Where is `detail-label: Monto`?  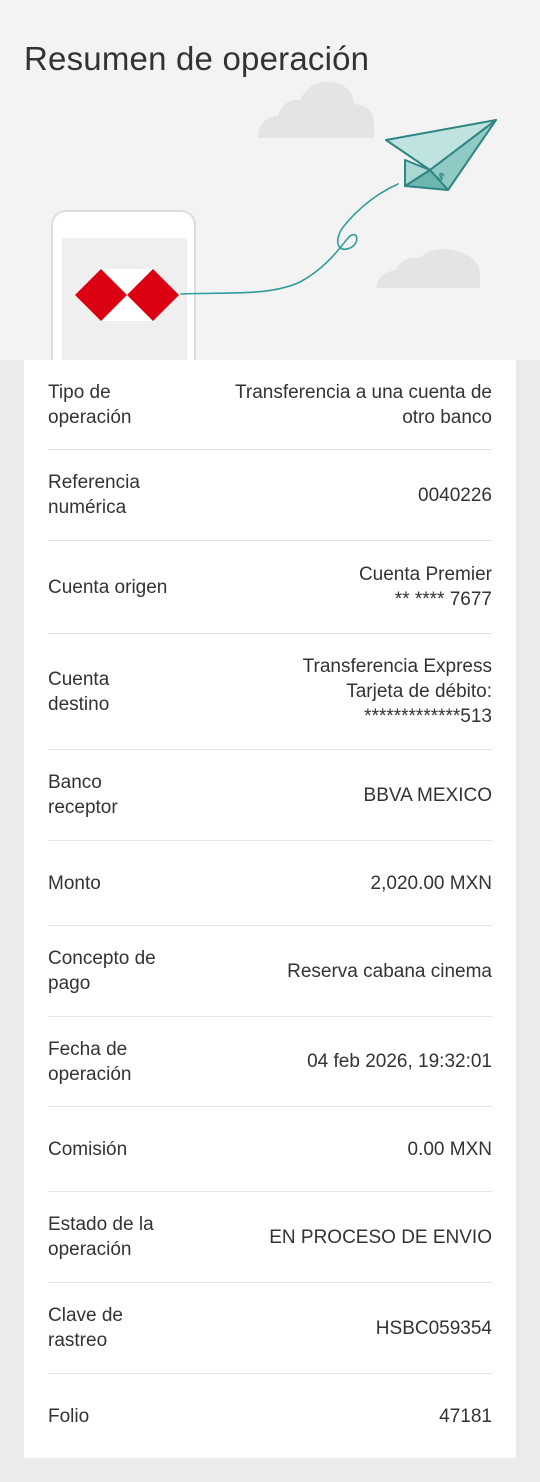 detail-label: Monto is located at coordinates (74, 883).